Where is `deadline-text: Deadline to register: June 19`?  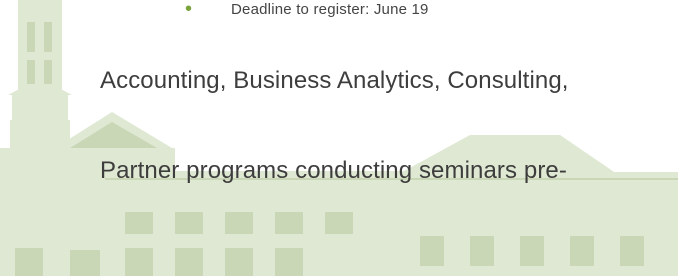 deadline-text: Deadline to register: June 19 is located at coordinates (330, 9).